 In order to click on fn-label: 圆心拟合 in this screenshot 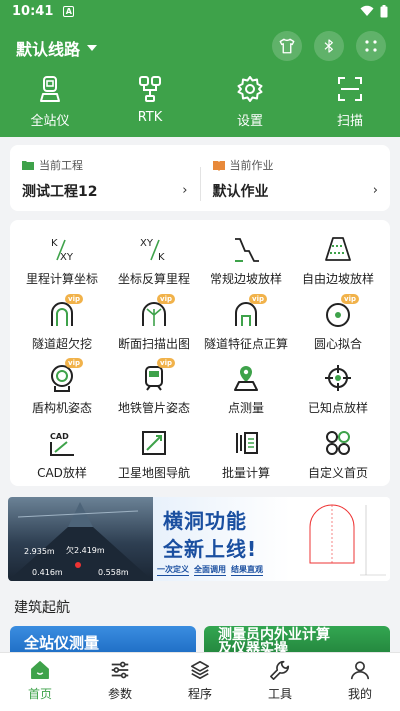, I will do `click(337, 343)`.